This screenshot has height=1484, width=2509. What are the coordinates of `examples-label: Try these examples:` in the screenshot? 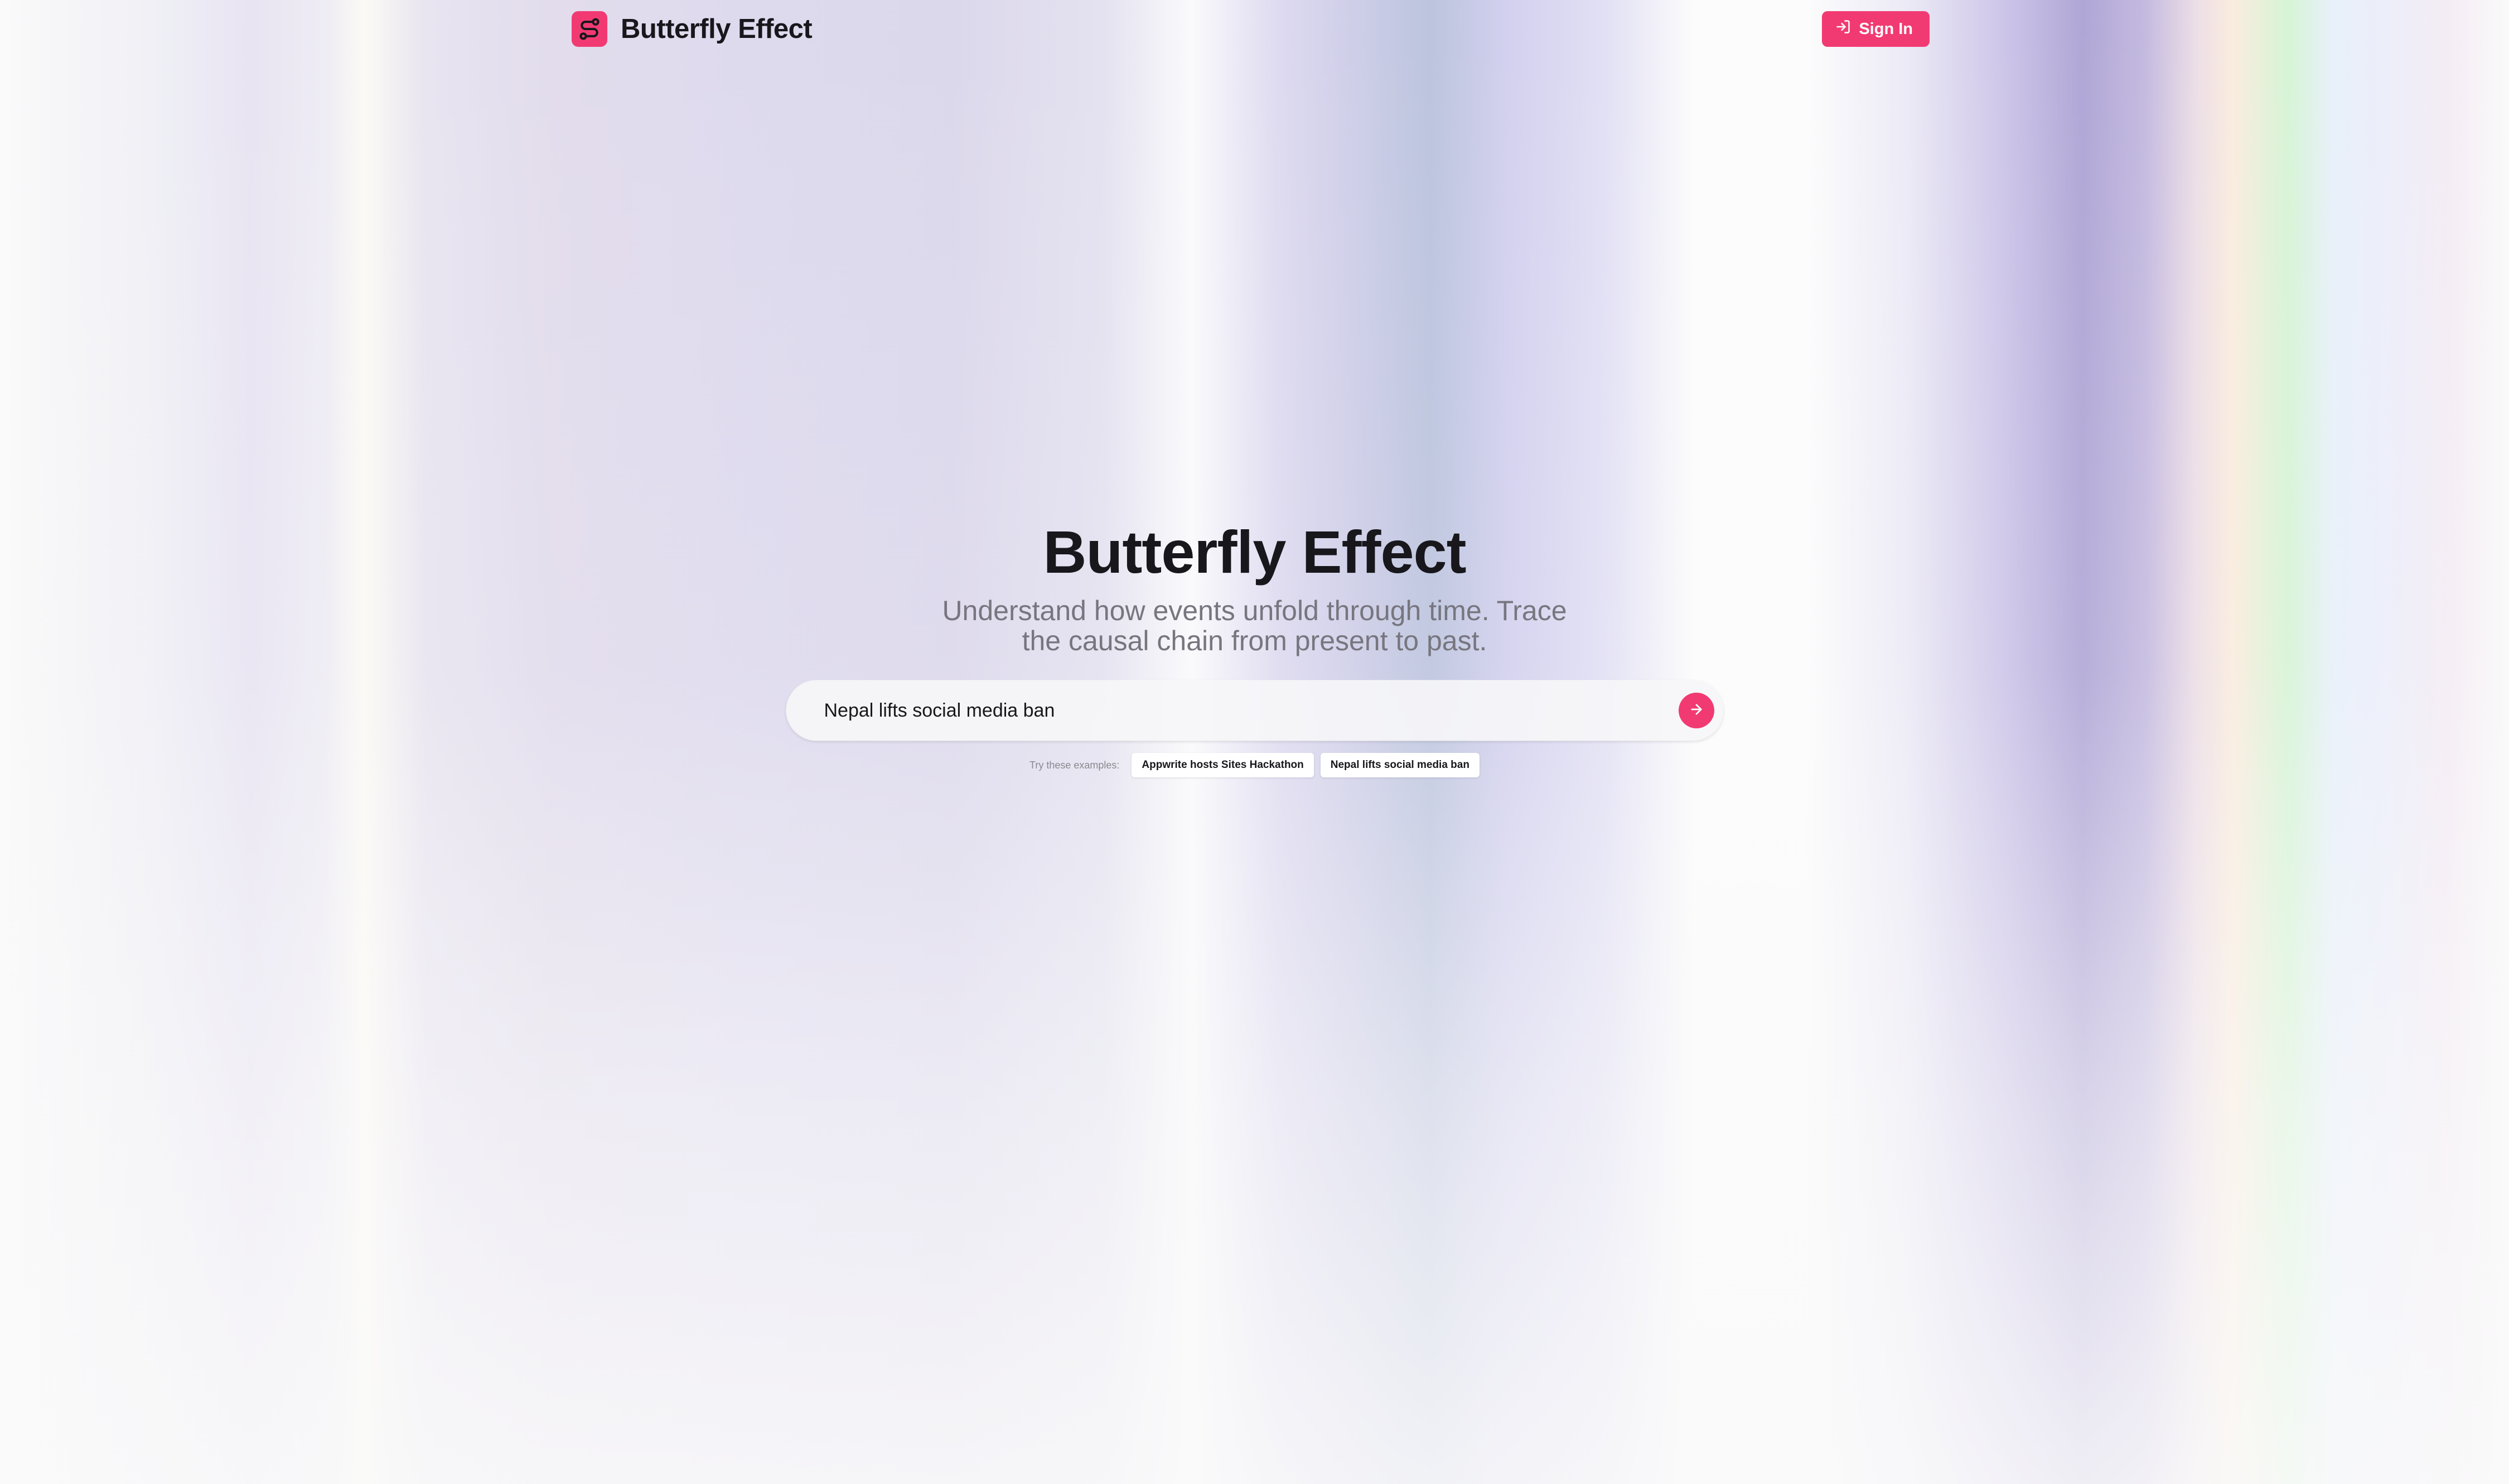 It's located at (1074, 765).